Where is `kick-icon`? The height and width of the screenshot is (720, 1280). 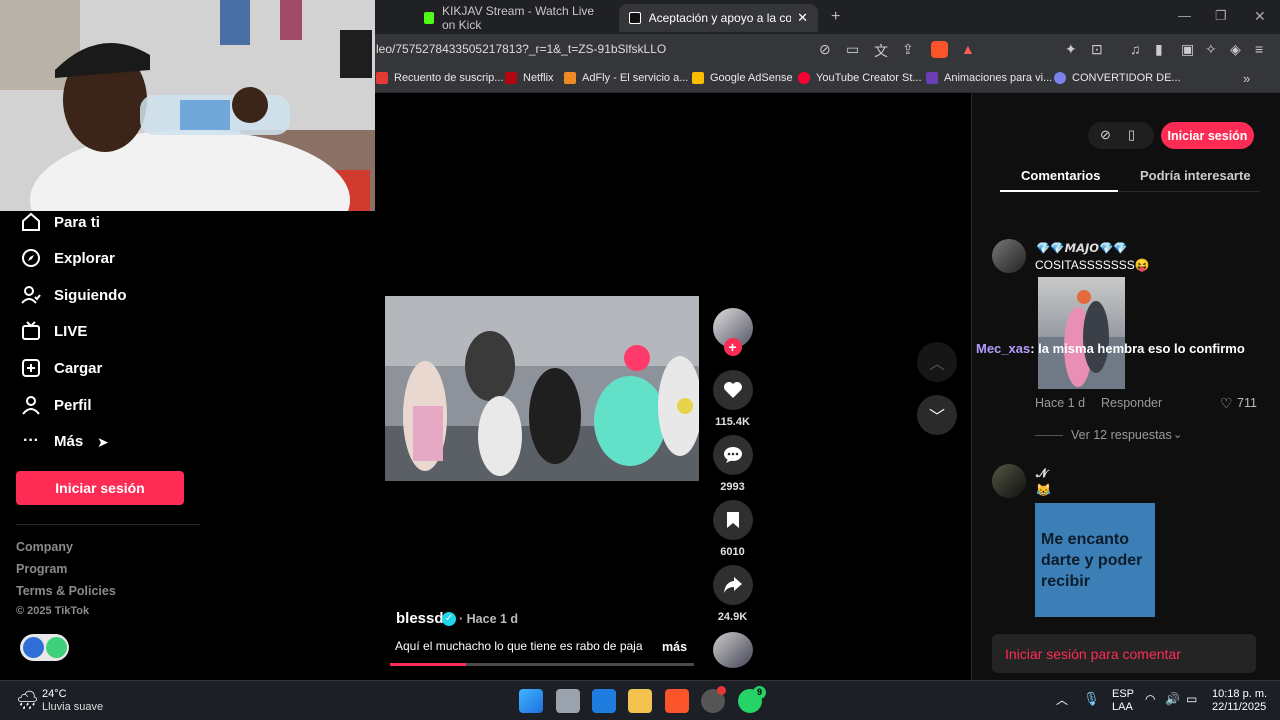
kick-icon is located at coordinates (429, 18).